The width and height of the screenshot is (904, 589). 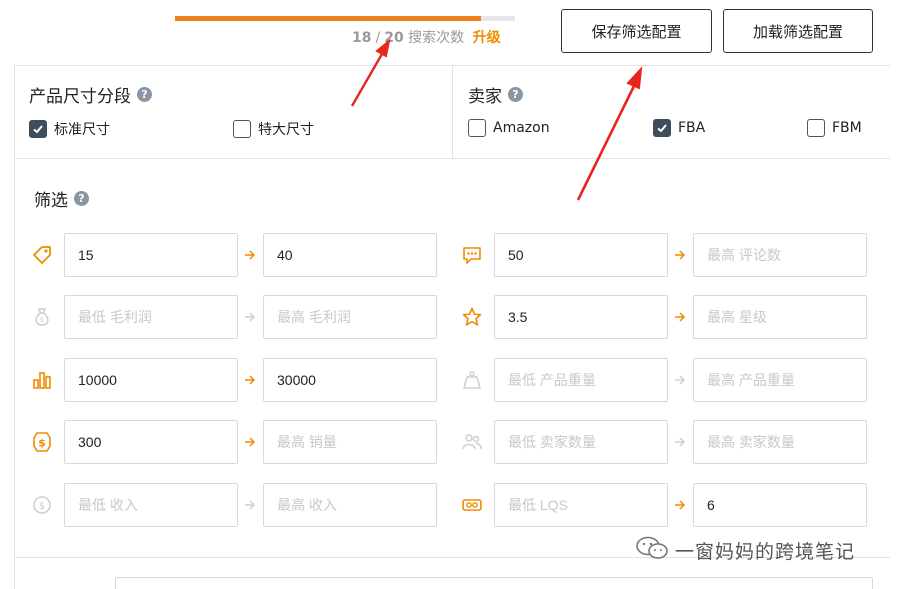 What do you see at coordinates (452, 111) in the screenshot?
I see `divider-middle` at bounding box center [452, 111].